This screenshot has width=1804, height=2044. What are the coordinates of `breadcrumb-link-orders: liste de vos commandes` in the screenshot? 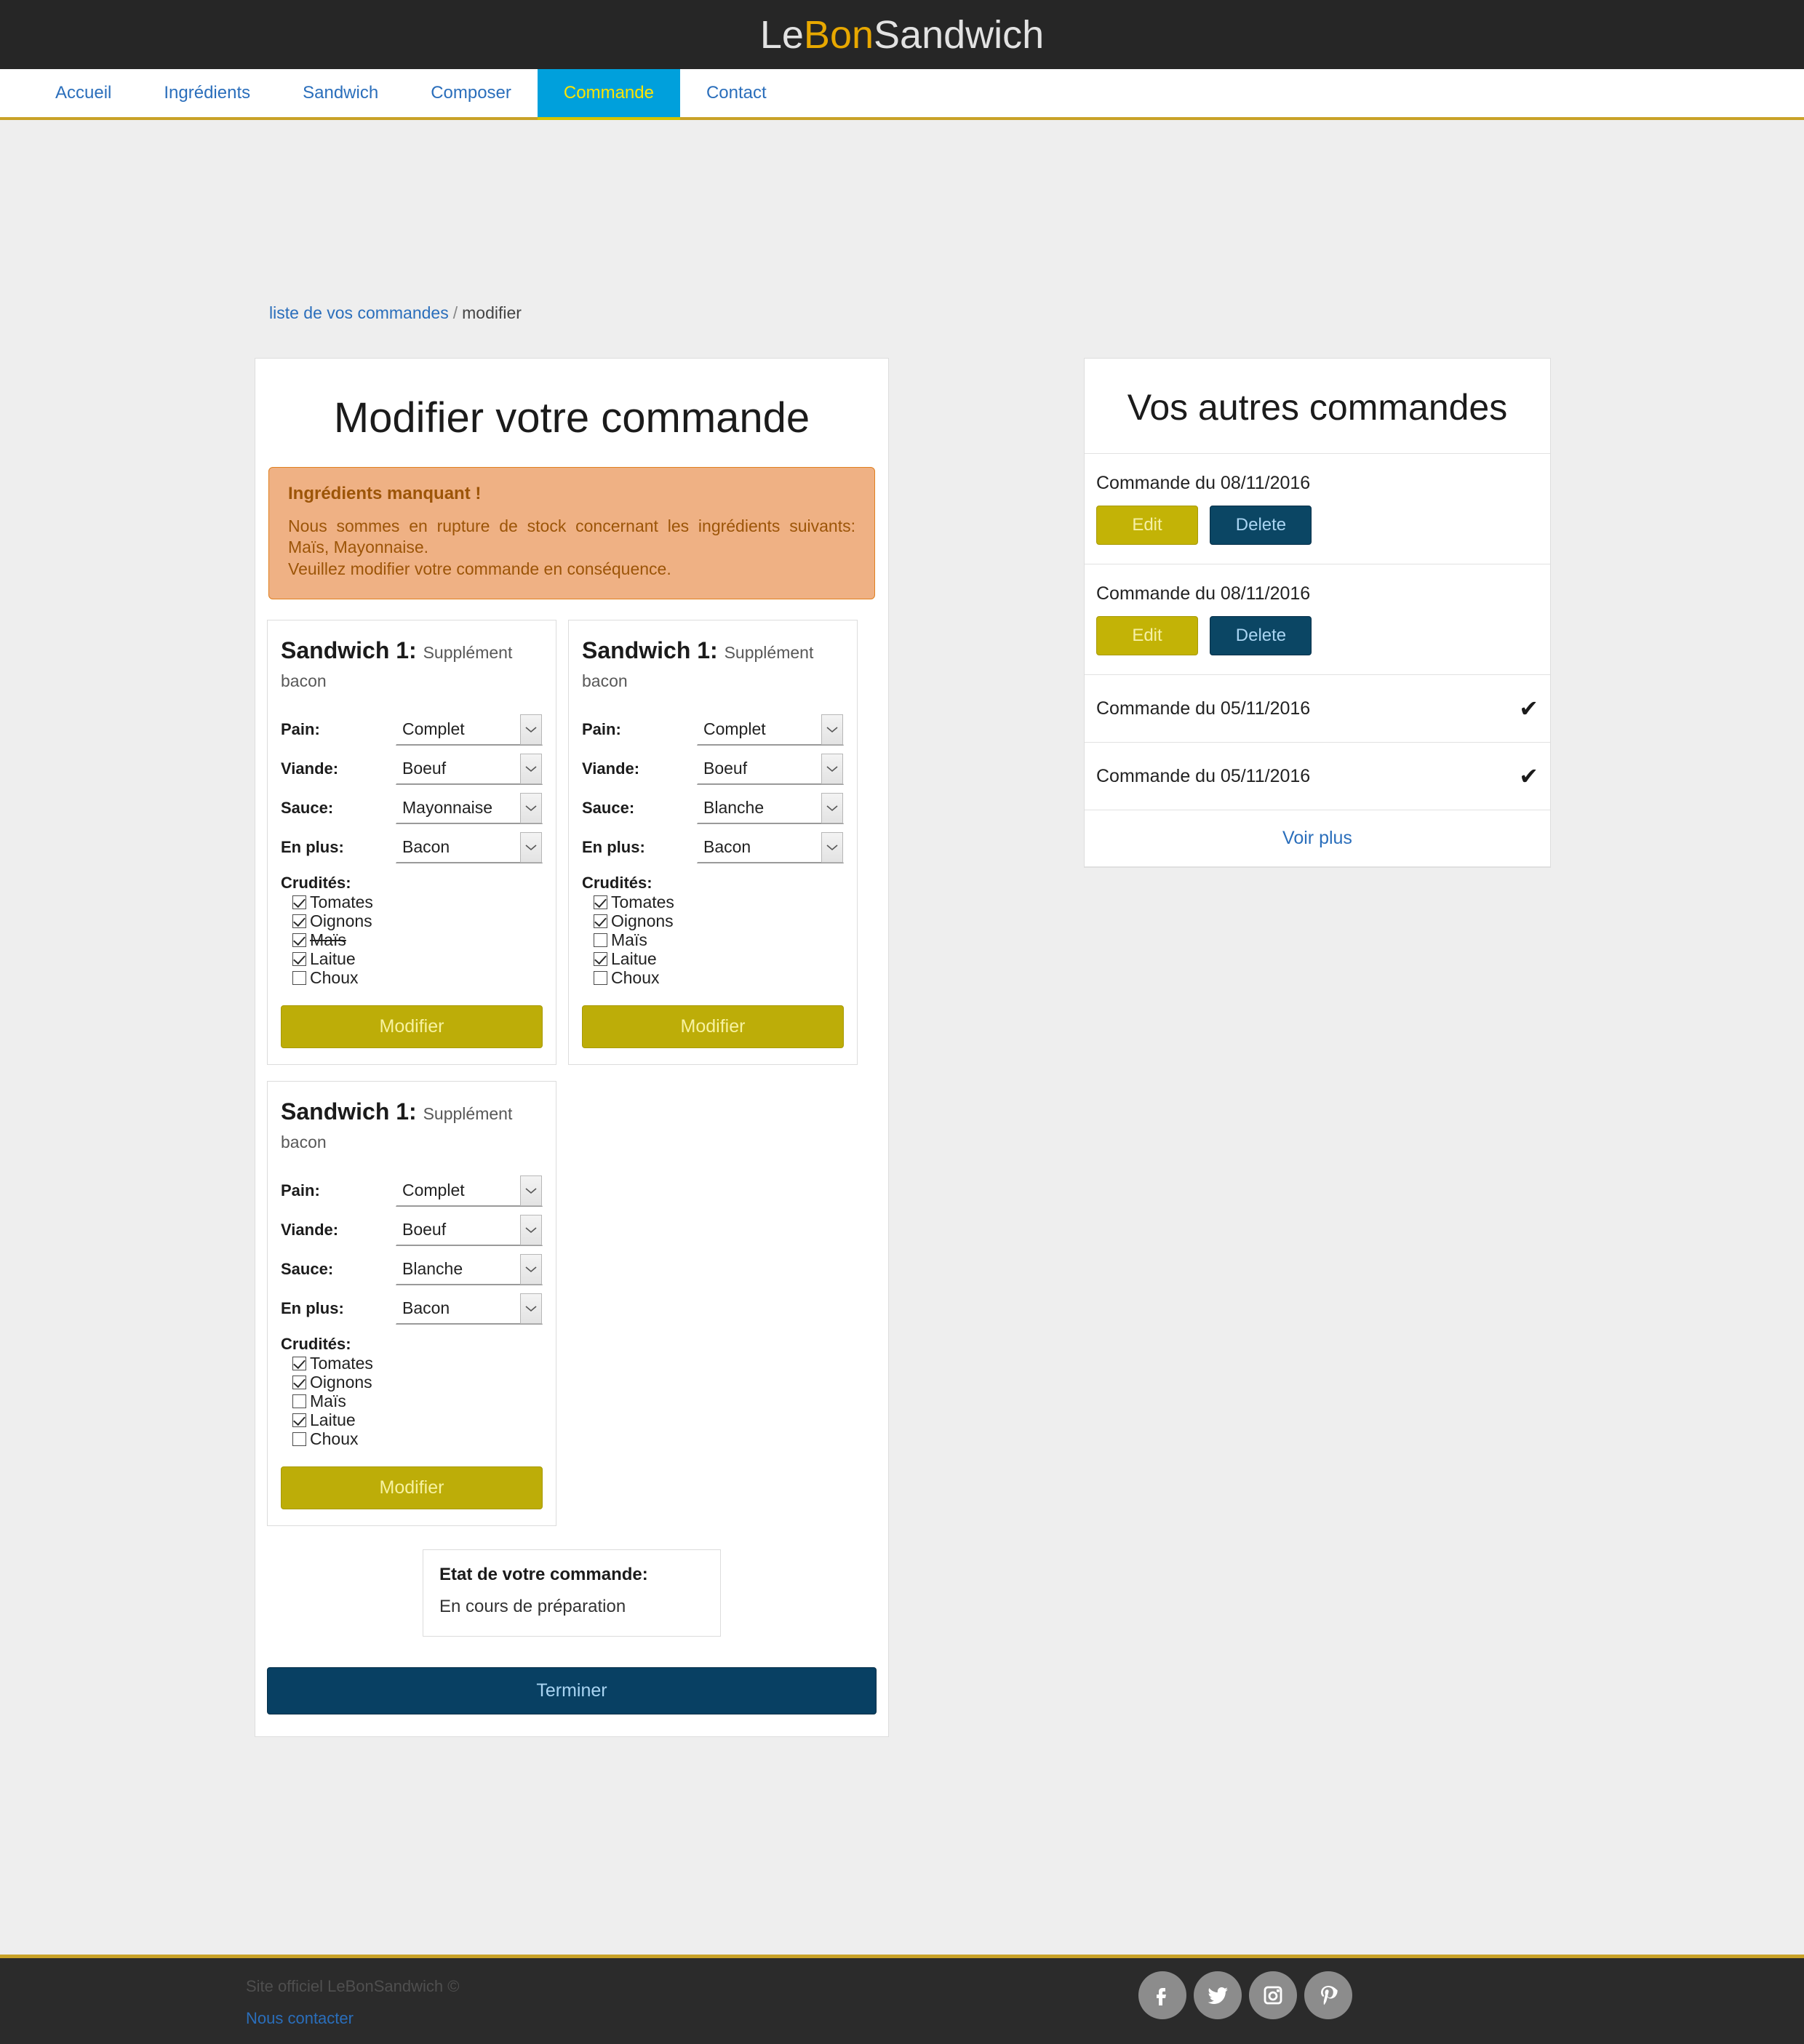 It's located at (359, 312).